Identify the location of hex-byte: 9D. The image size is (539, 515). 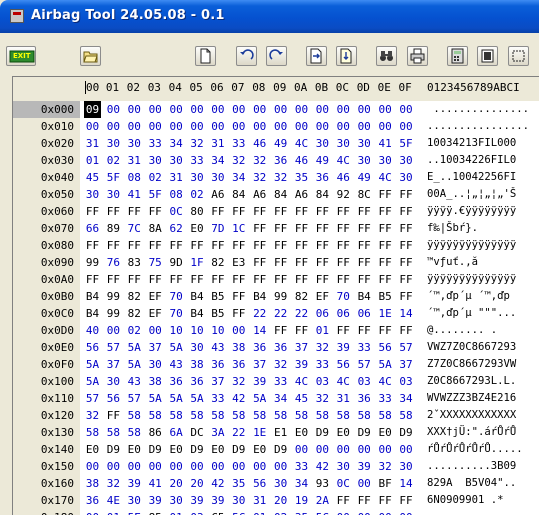
(176, 262).